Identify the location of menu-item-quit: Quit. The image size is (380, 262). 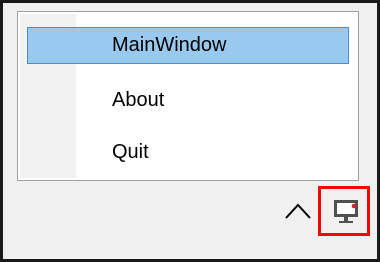
(188, 152).